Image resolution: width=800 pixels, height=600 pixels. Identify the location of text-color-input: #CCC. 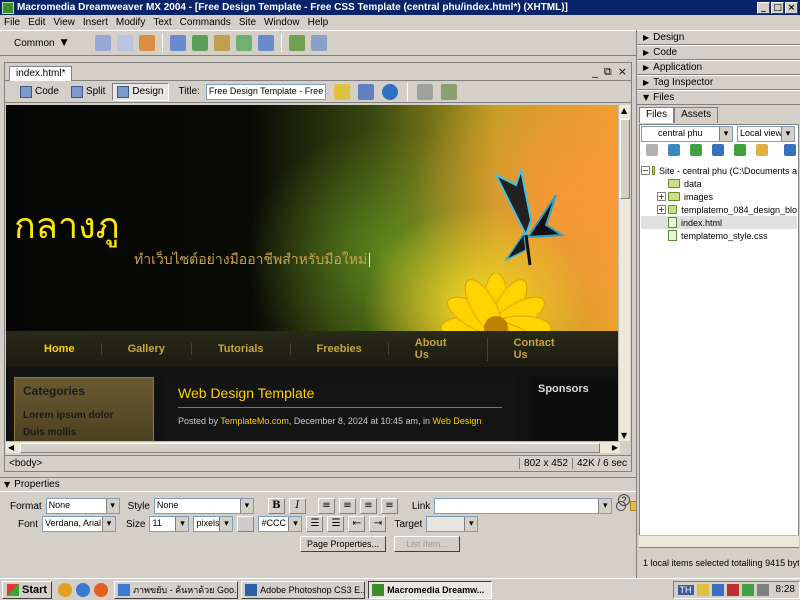
(280, 524).